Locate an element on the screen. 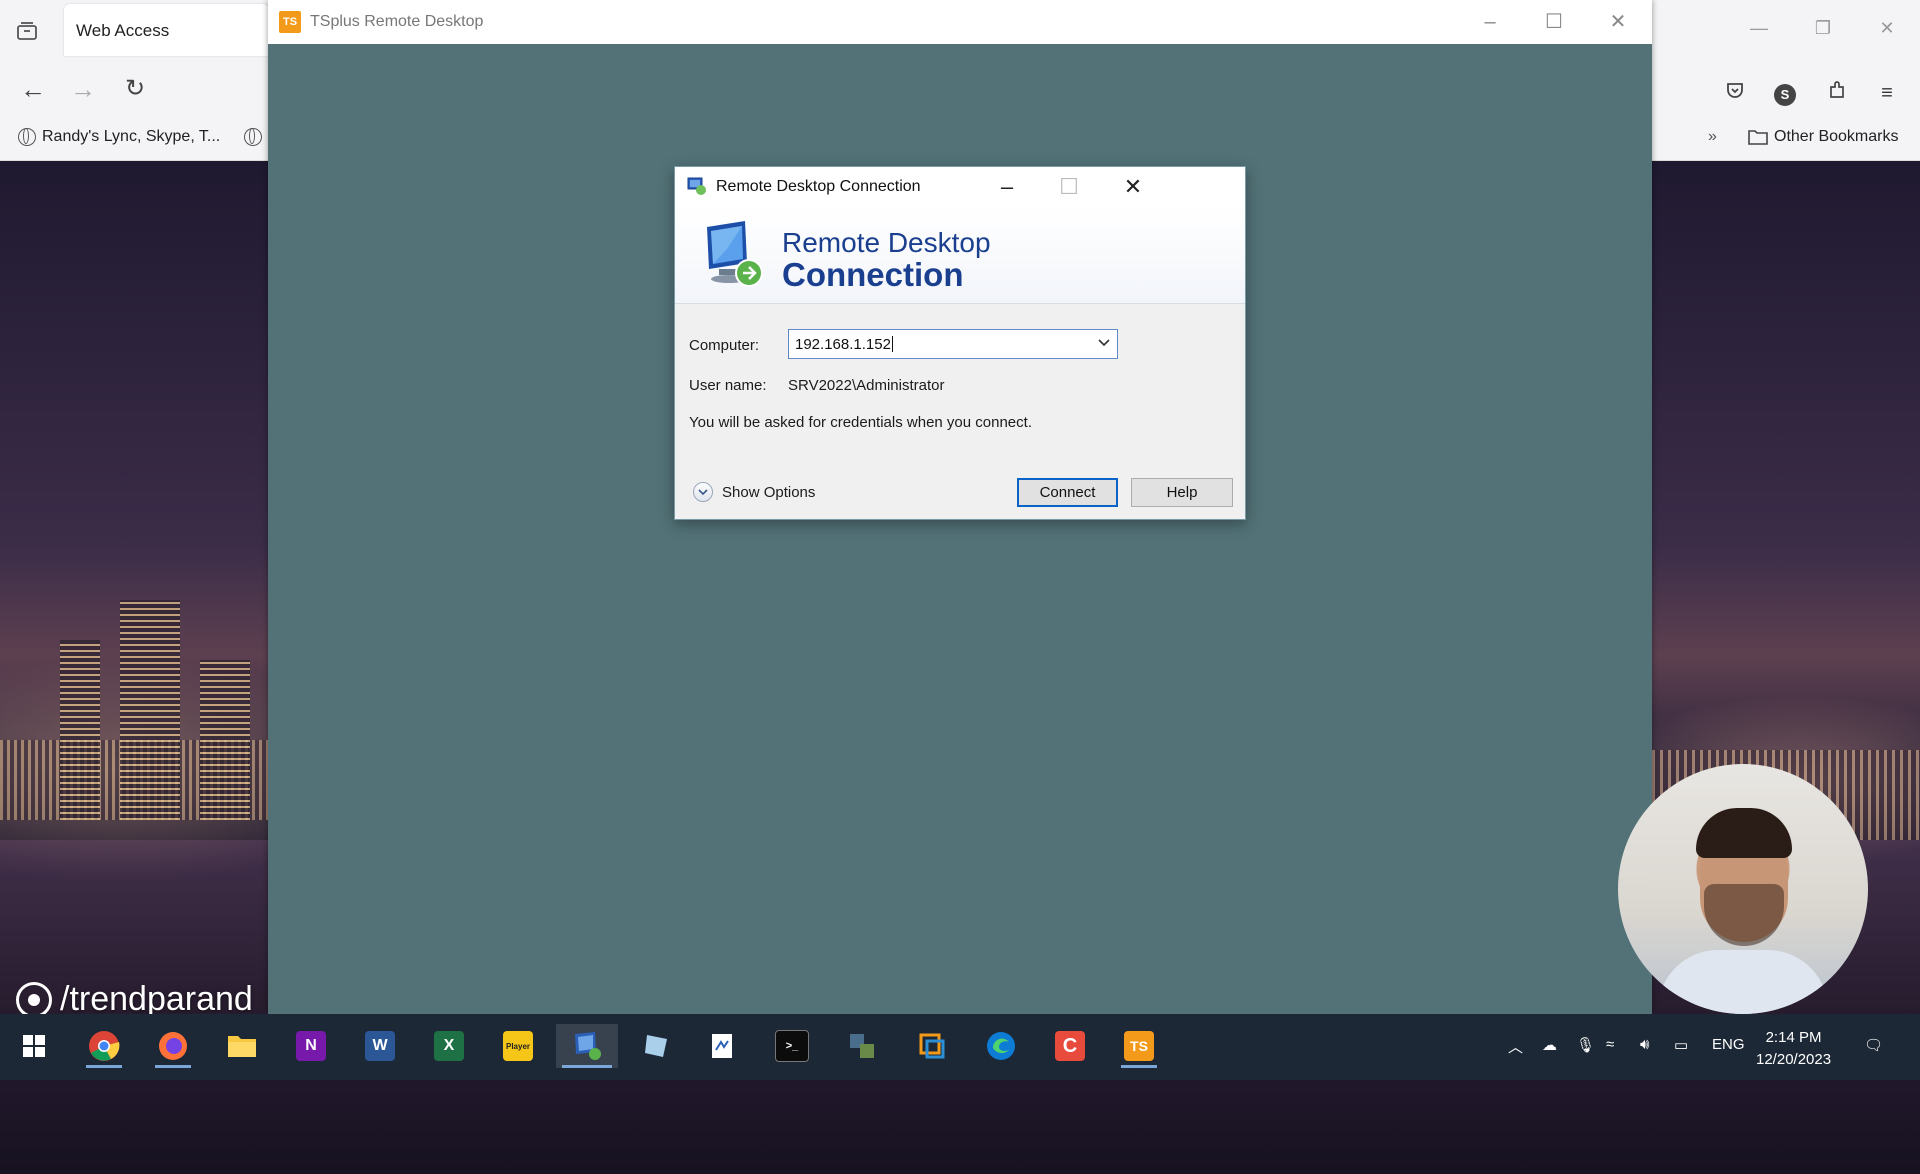 The width and height of the screenshot is (1920, 1174). browser-restore-icon: ❐ is located at coordinates (1823, 28).